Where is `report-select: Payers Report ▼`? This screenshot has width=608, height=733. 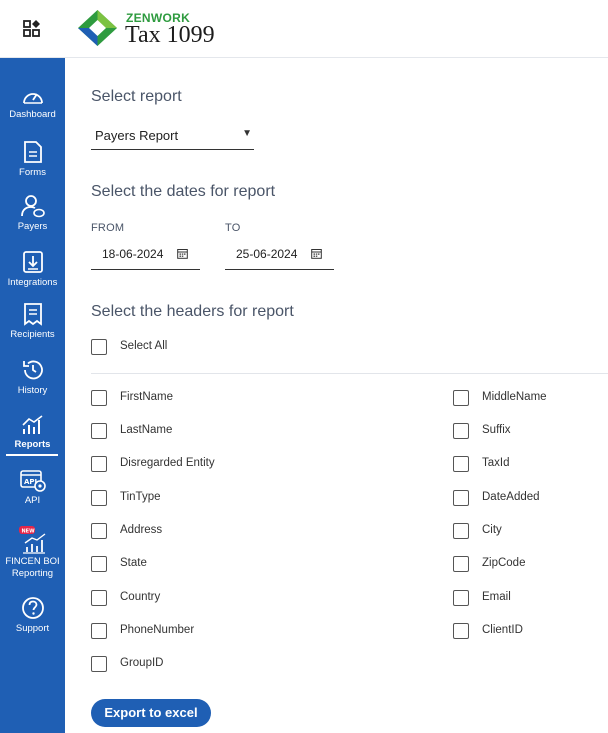
report-select: Payers Report ▼ is located at coordinates (172, 136).